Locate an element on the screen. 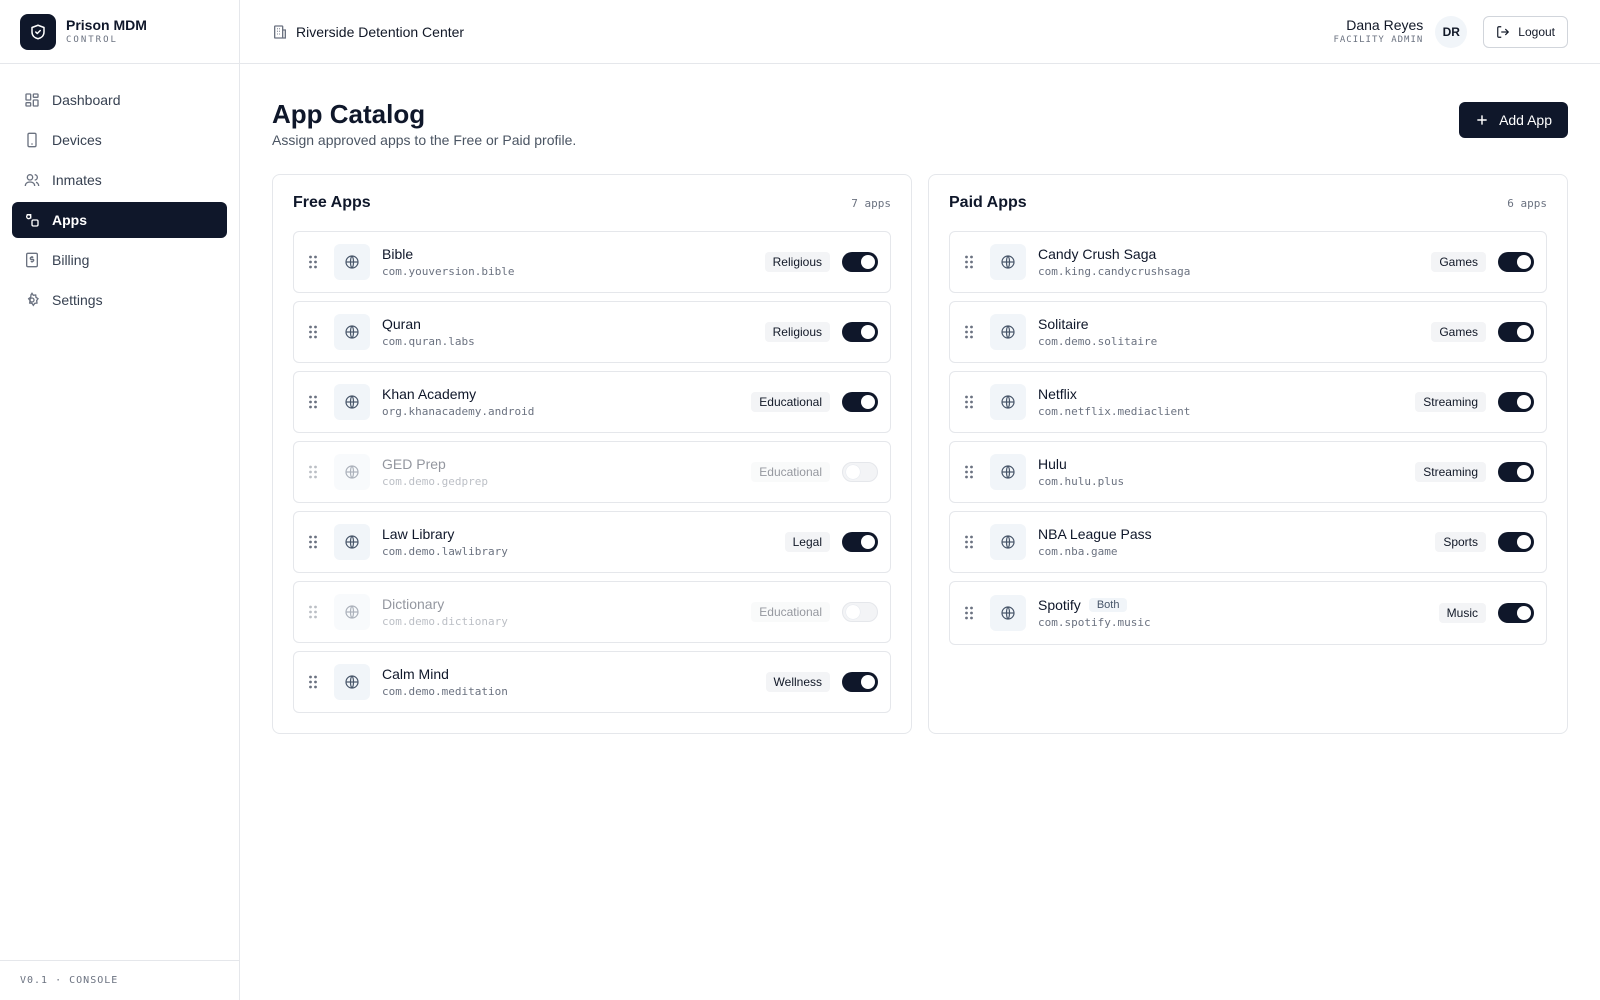  app-row: Hulu com.hulu.plus Streaming is located at coordinates (1248, 472).